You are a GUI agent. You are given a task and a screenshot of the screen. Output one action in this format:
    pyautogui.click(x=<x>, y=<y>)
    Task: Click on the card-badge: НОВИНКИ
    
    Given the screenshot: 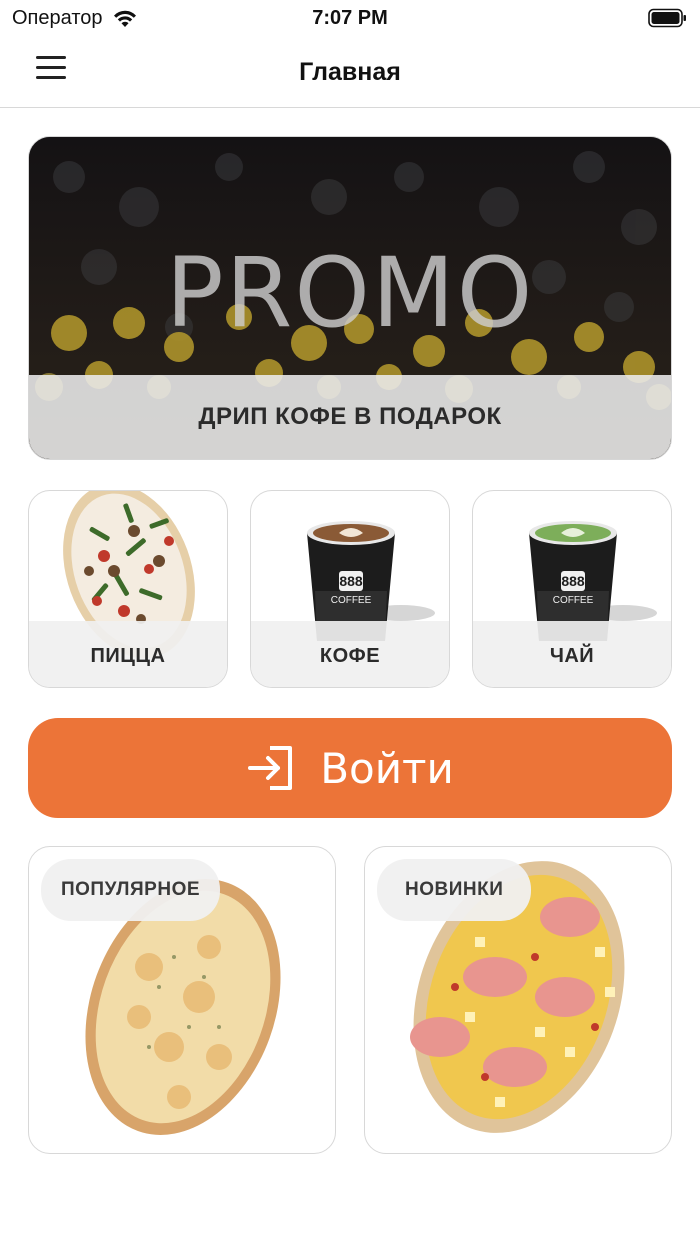 What is the action you would take?
    pyautogui.click(x=454, y=890)
    